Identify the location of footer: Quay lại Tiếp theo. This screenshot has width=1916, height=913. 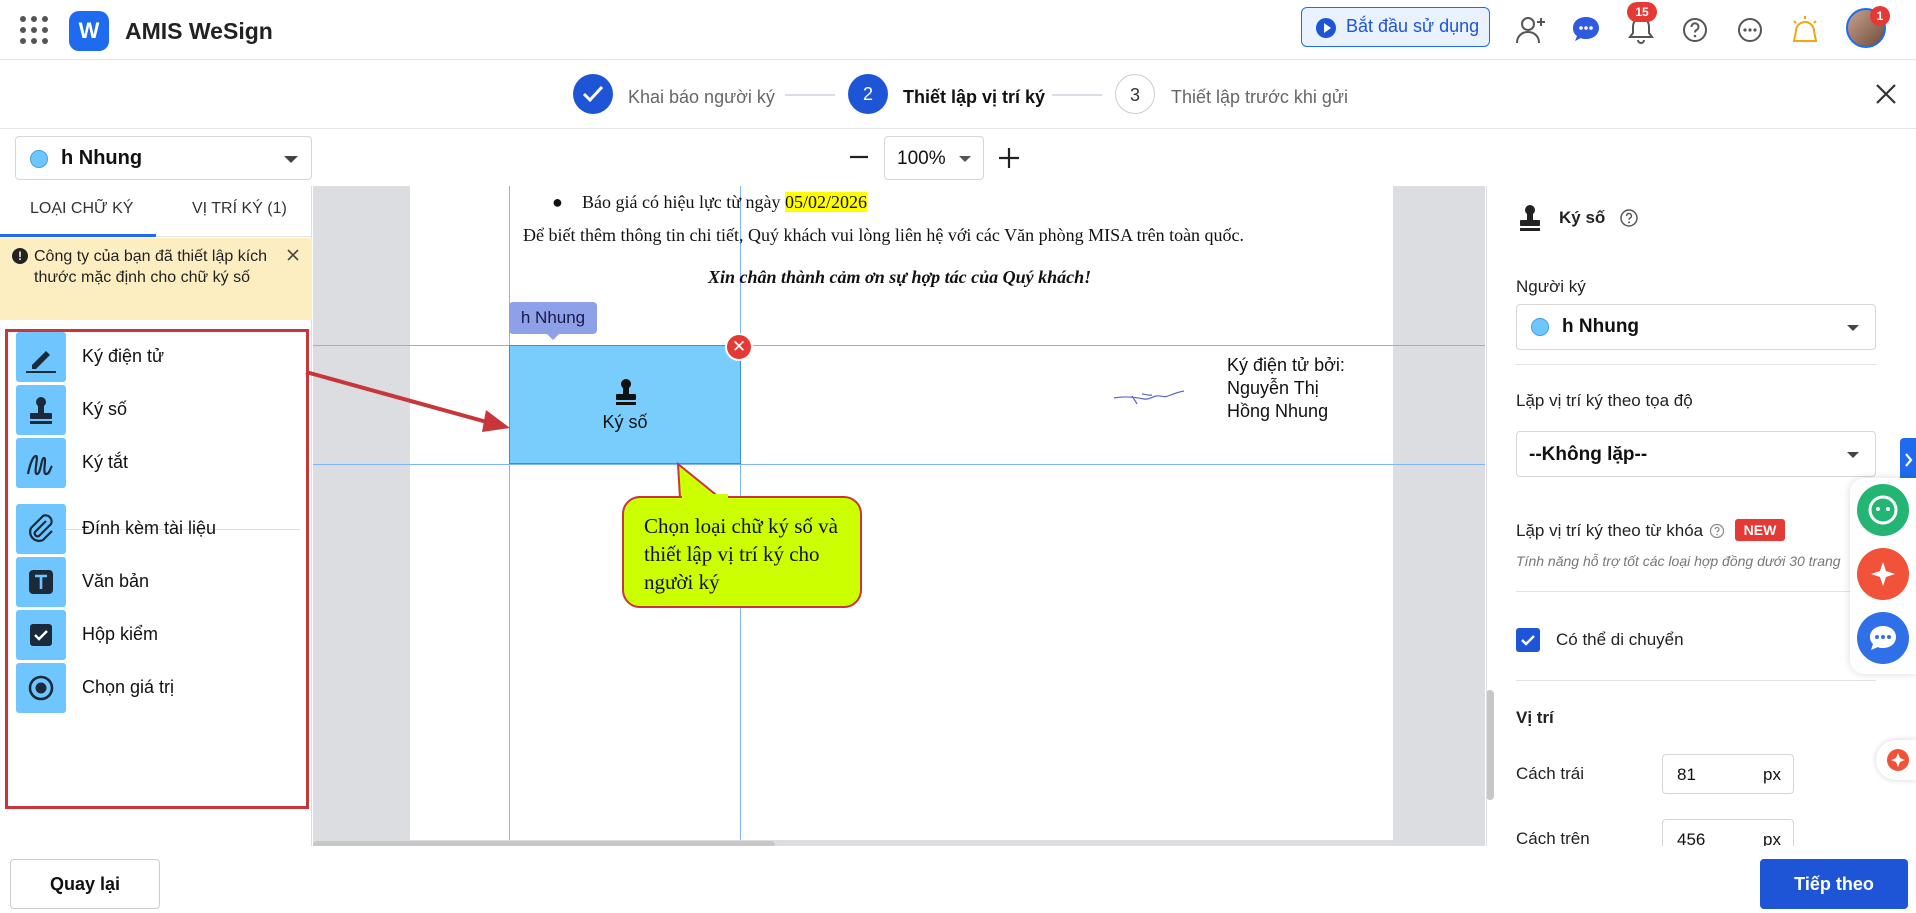
(958, 879).